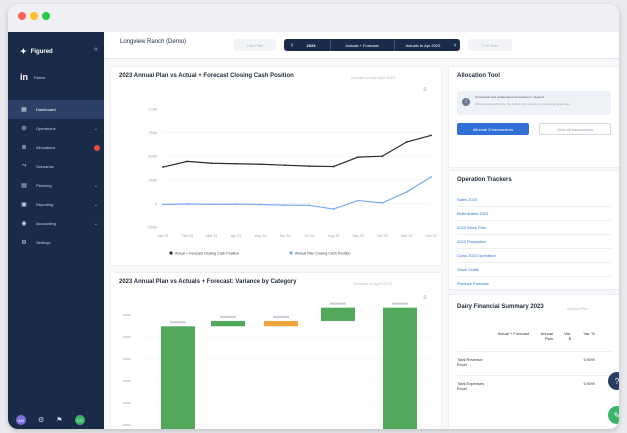 This screenshot has width=627, height=433. I want to click on row-value-revenue-pct: 0.00%, so click(589, 359).